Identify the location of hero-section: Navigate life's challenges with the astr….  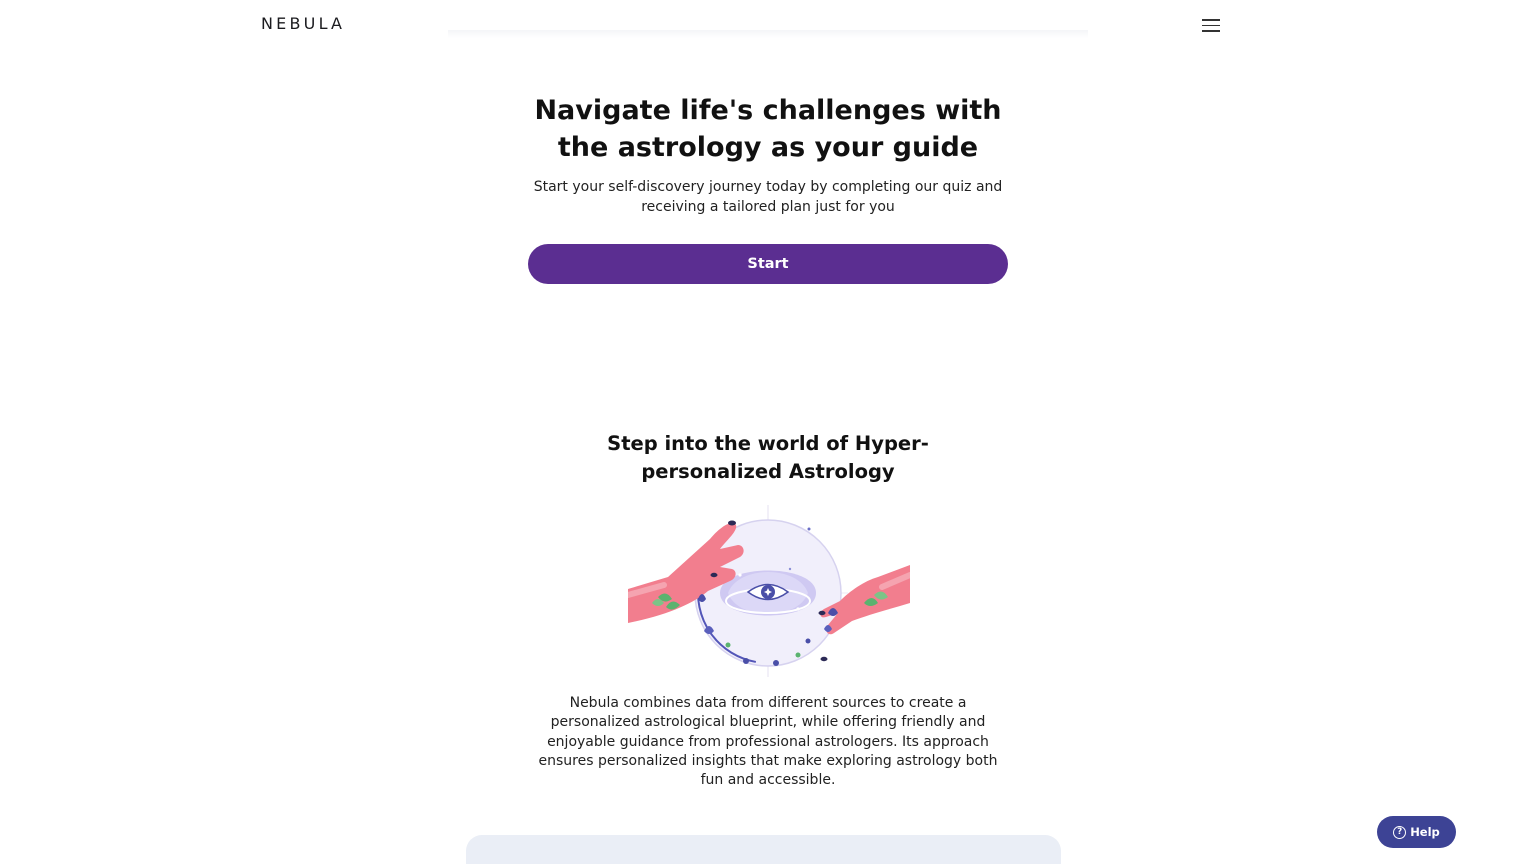
(768, 154).